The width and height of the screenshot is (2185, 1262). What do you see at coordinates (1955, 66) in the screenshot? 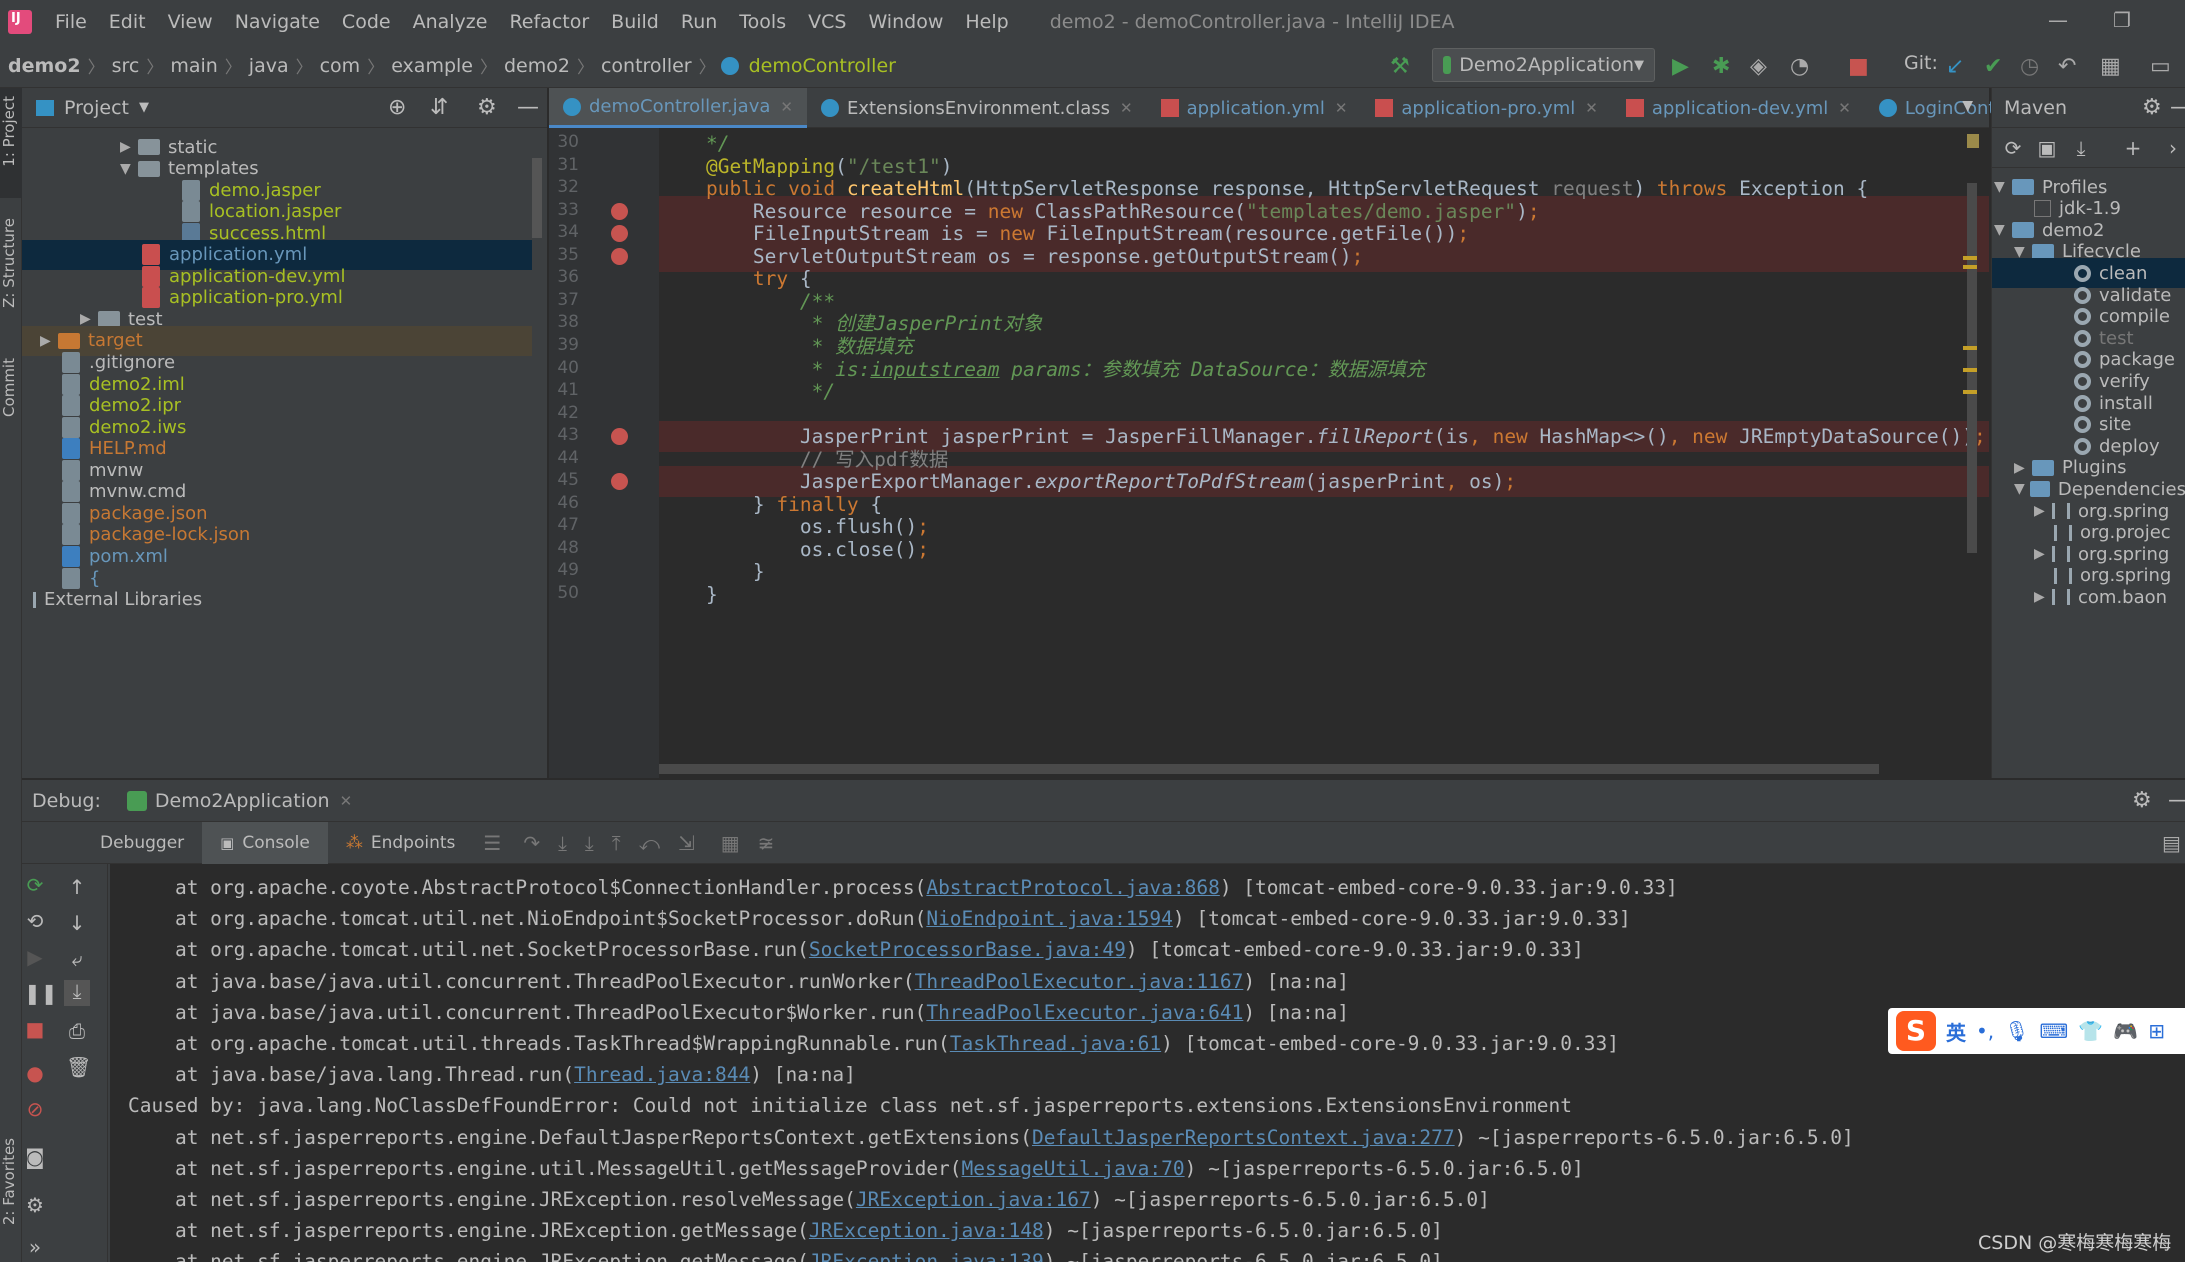
I see `git-update-icon: ↙` at bounding box center [1955, 66].